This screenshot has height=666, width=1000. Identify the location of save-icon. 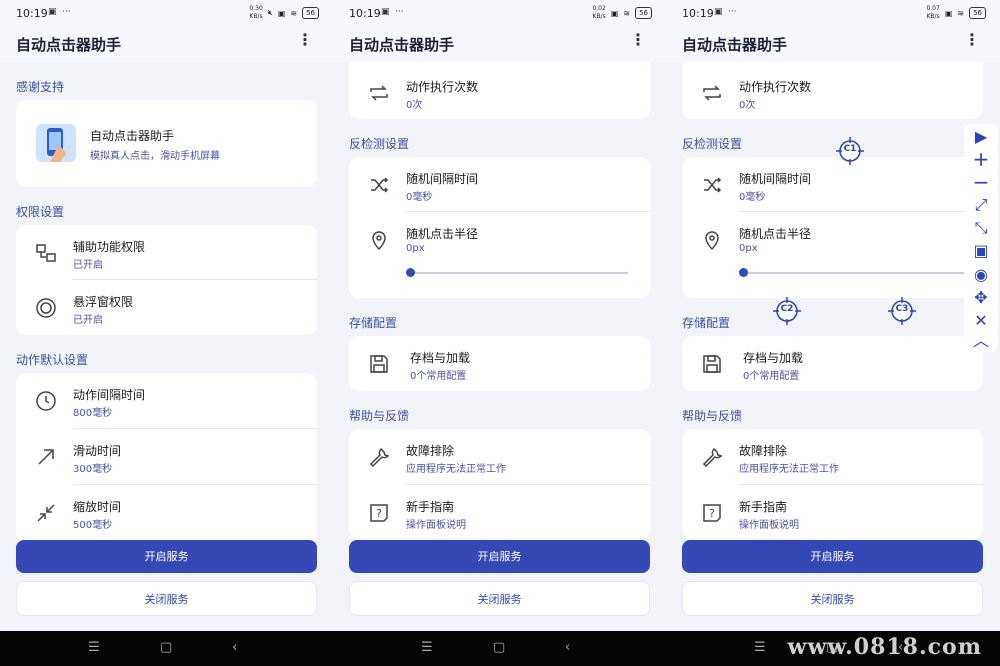
(379, 364).